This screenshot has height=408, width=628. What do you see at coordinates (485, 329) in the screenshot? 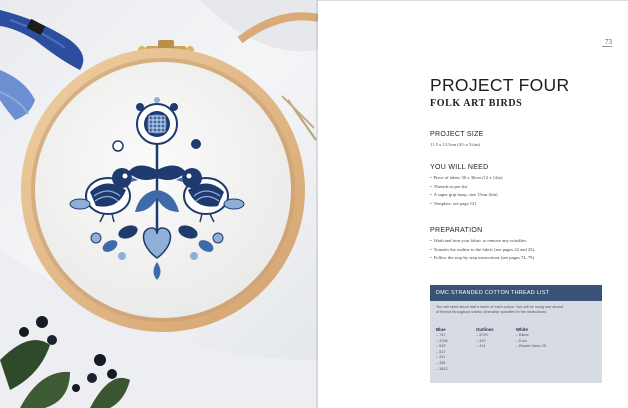
I see `thread-column-title: Outlines` at bounding box center [485, 329].